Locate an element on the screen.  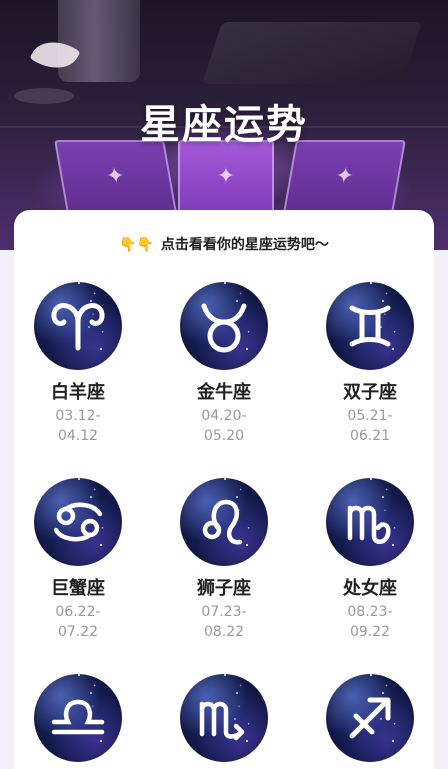
scorpio-icon is located at coordinates (224, 718).